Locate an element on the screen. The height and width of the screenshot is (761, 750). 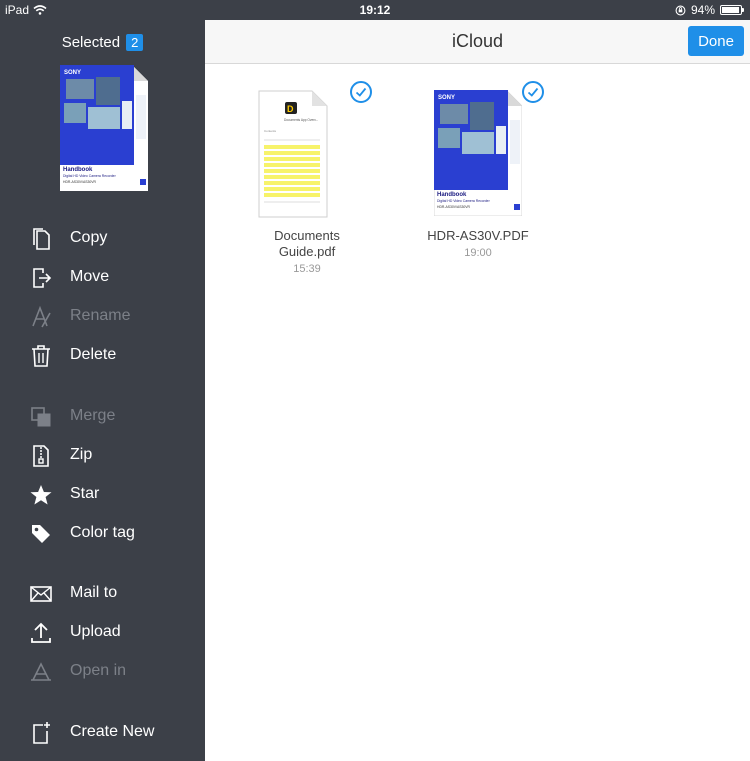
menu-item-label: Merge is located at coordinates (93, 415).